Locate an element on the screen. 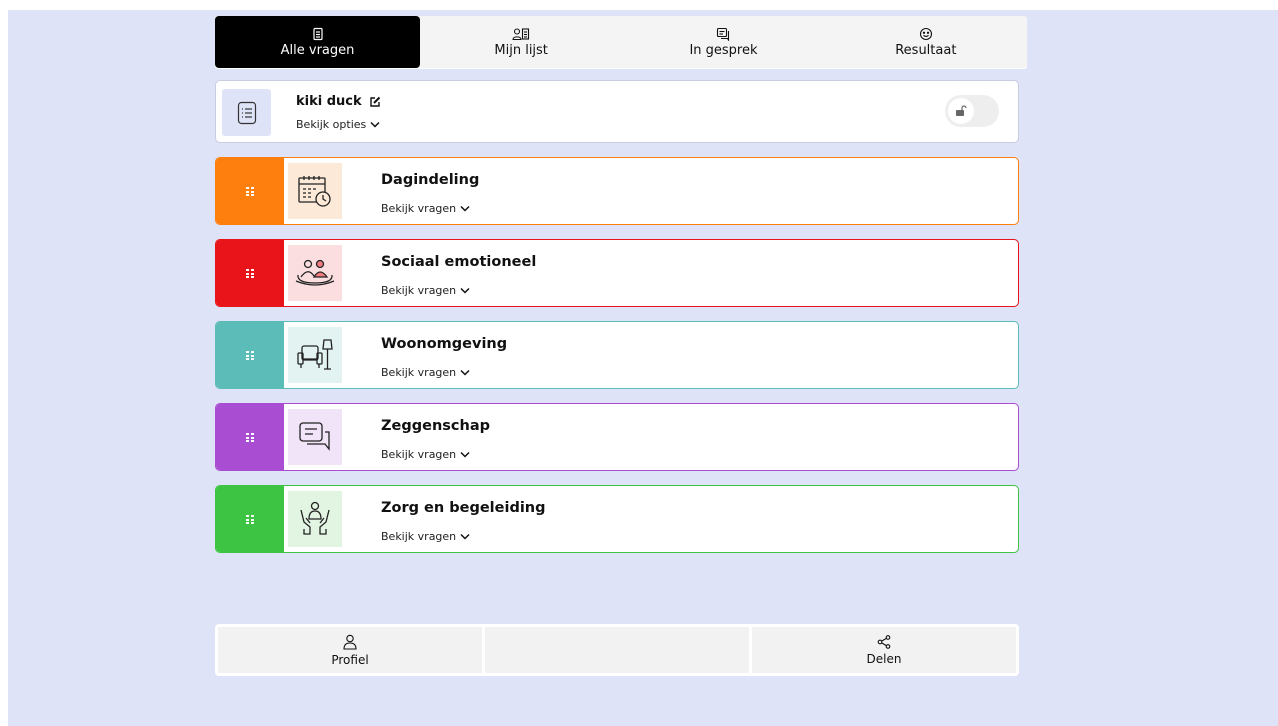 The image size is (1278, 726). edit-icon is located at coordinates (375, 102).